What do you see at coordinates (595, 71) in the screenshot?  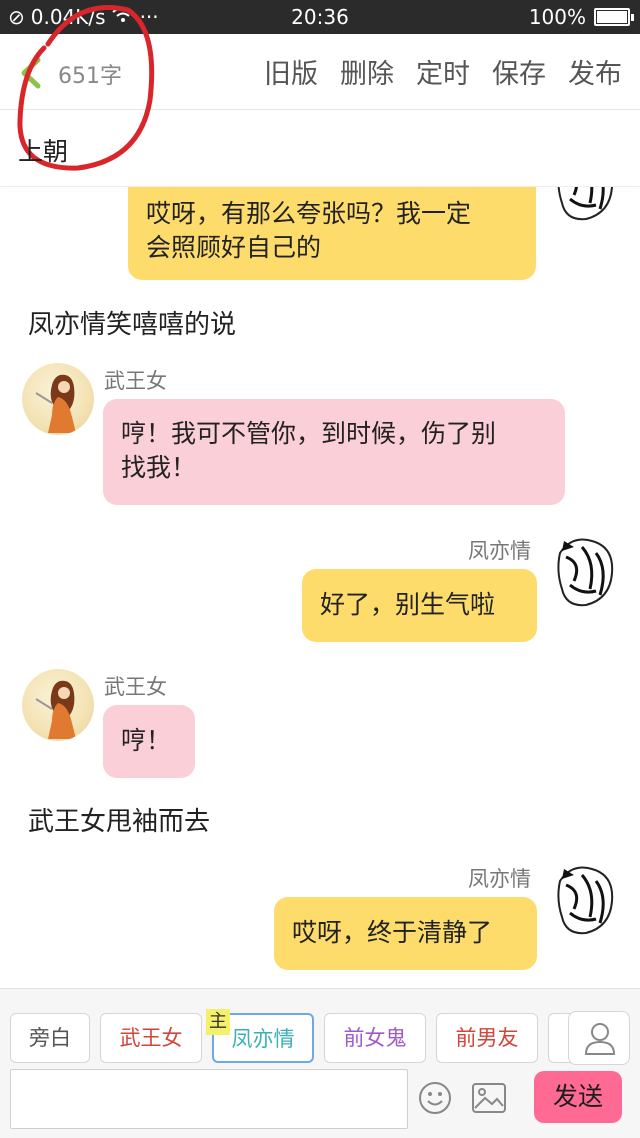 I see `publish-button: 发布` at bounding box center [595, 71].